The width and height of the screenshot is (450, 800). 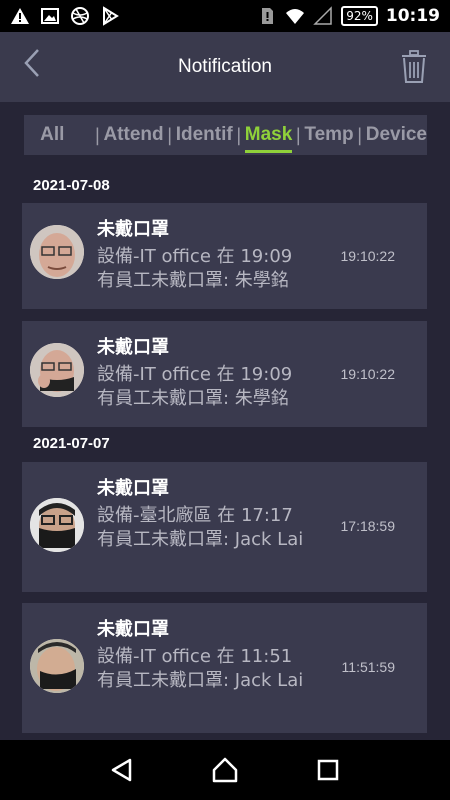 What do you see at coordinates (368, 667) in the screenshot?
I see `notification-time: 11:51:59` at bounding box center [368, 667].